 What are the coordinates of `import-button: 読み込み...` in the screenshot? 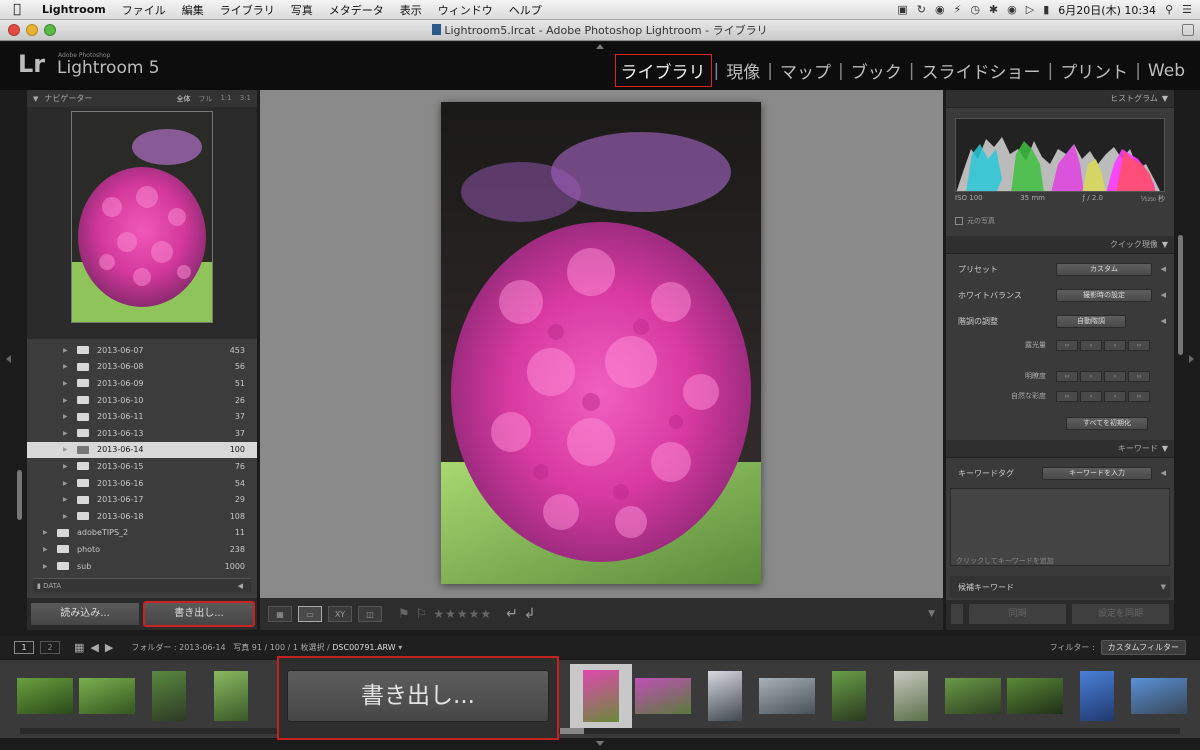 It's located at (85, 614).